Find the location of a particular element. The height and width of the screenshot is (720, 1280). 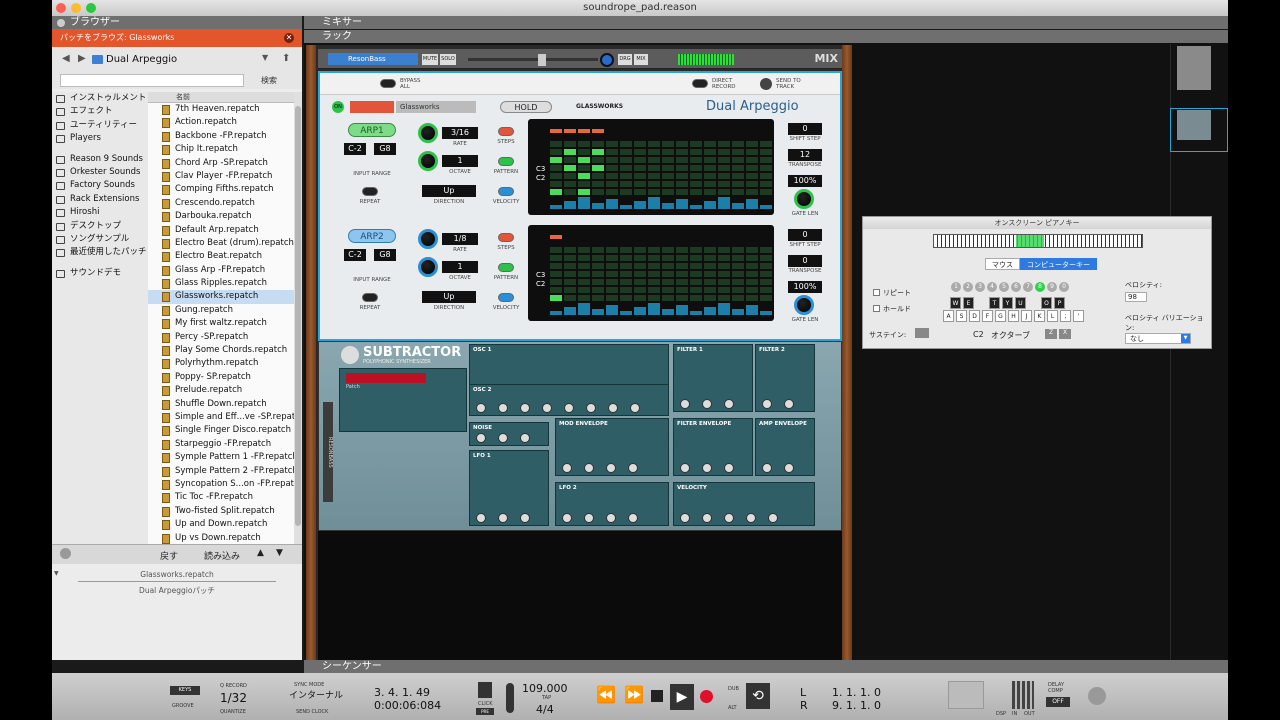

expand-icon: ▼ is located at coordinates (56, 573).